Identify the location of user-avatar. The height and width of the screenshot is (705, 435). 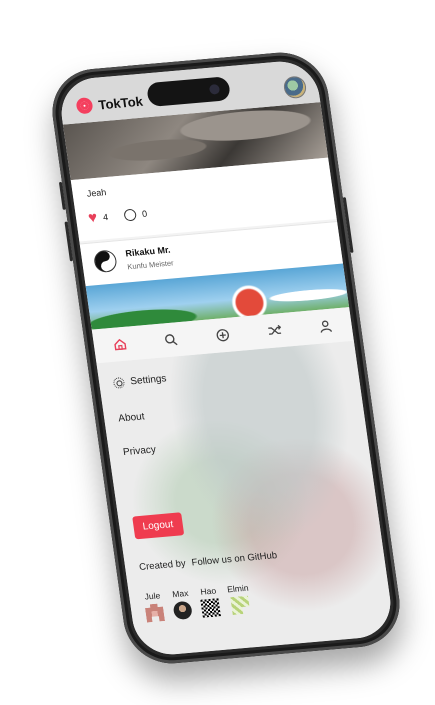
(105, 261).